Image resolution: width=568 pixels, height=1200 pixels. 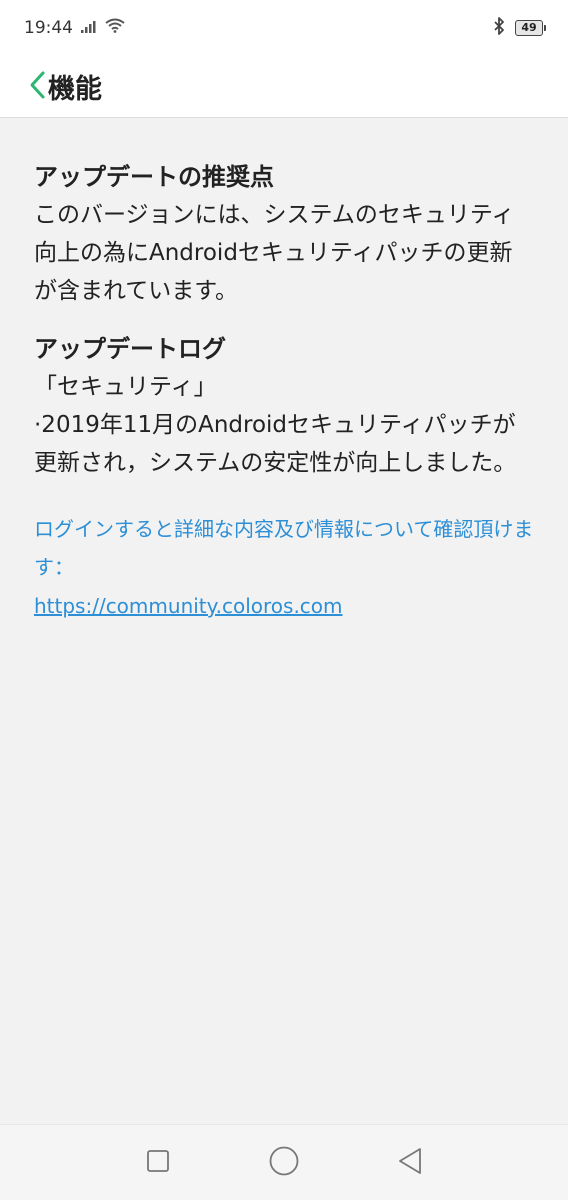 I want to click on app-bar: 機能, so click(x=284, y=87).